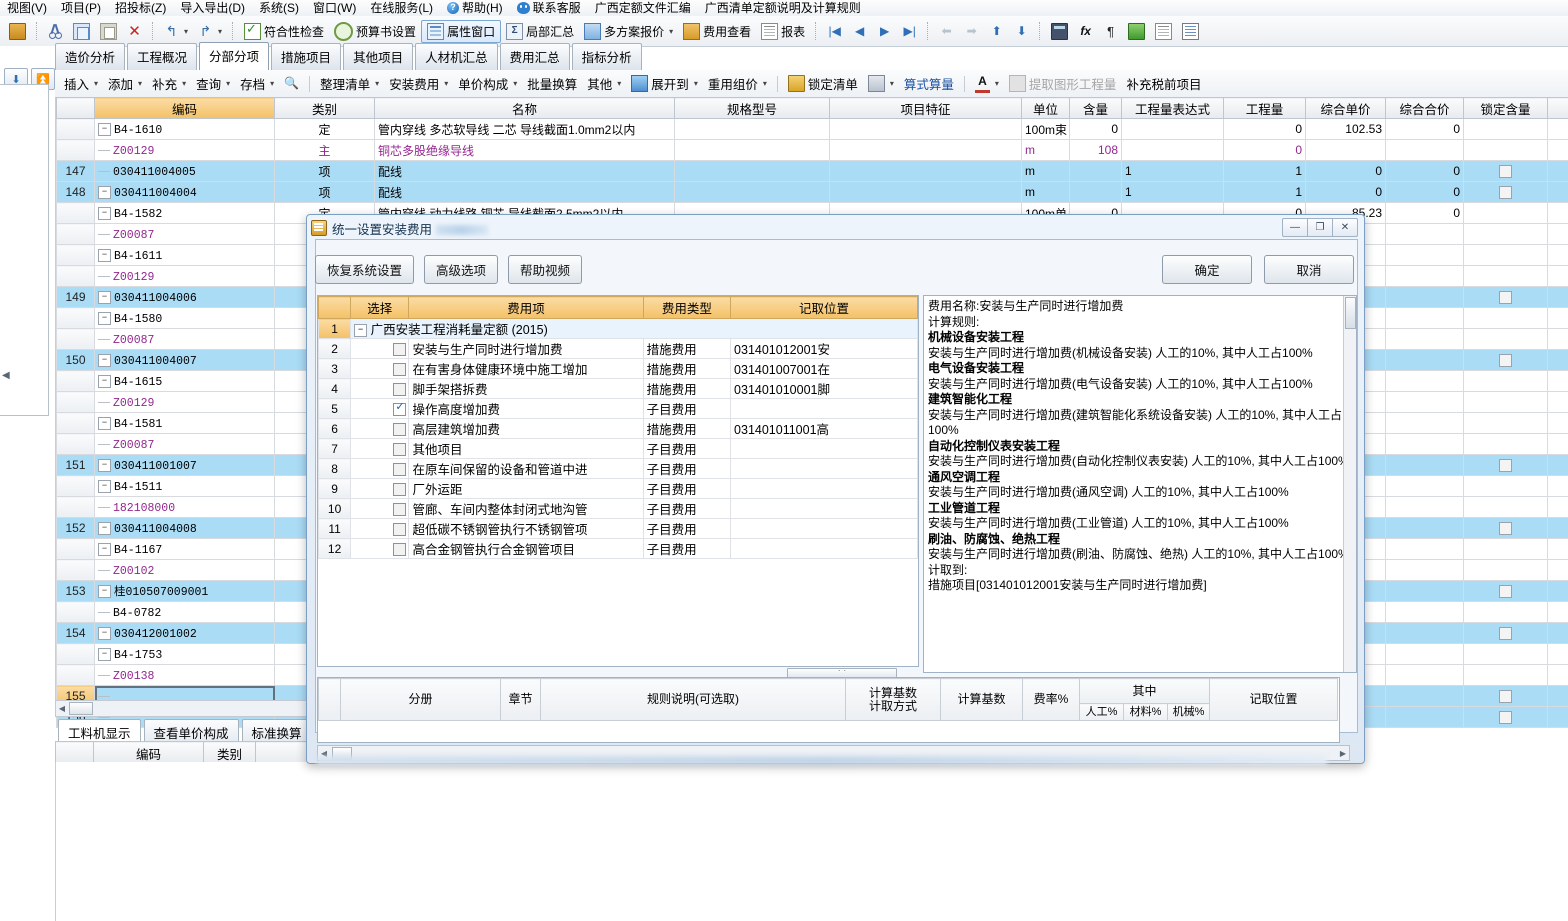 The height and width of the screenshot is (921, 1568). What do you see at coordinates (1172, 150) in the screenshot?
I see `cell-expression` at bounding box center [1172, 150].